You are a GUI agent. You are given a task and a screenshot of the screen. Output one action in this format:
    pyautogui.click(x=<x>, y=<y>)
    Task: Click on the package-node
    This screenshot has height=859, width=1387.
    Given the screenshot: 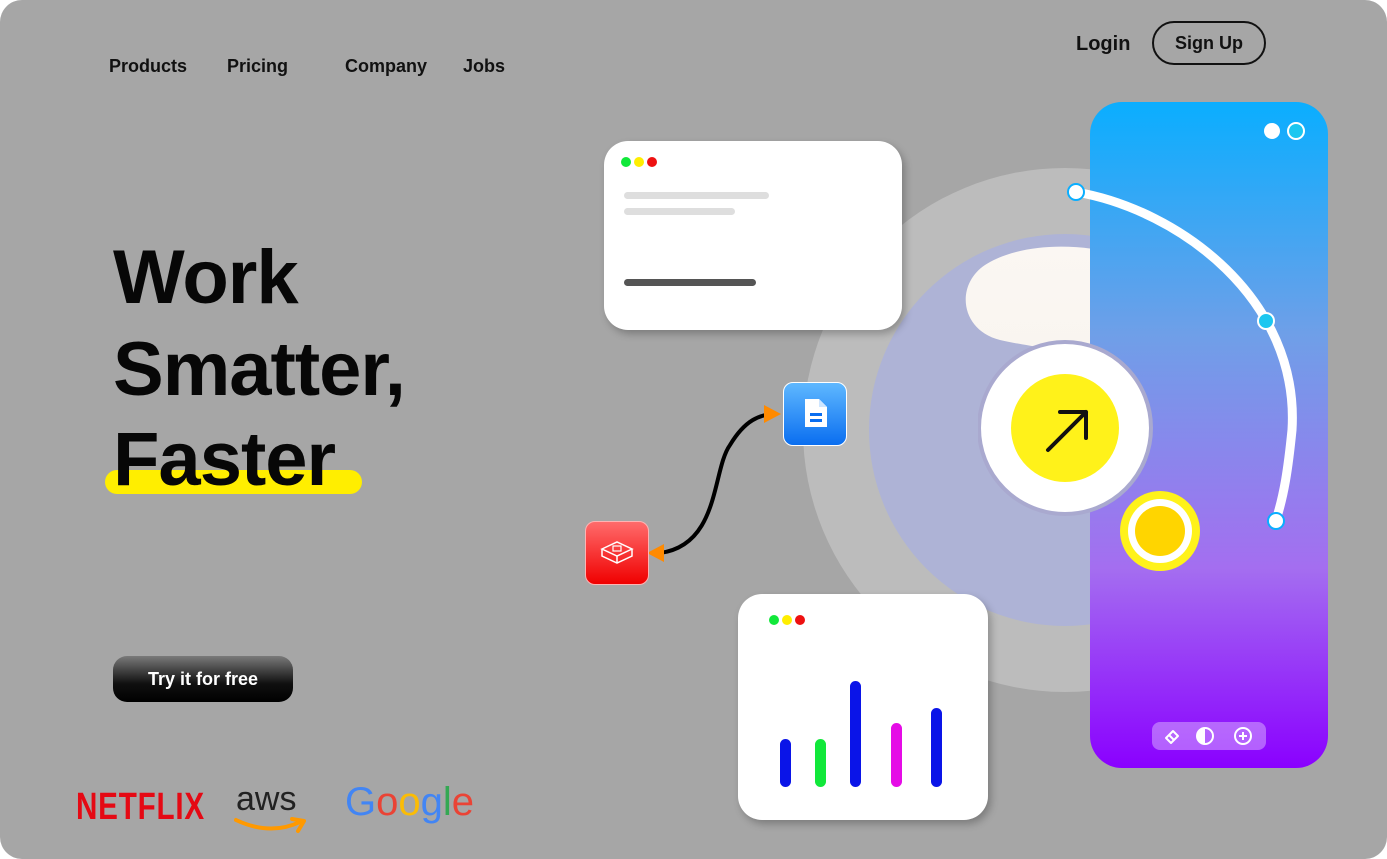 What is the action you would take?
    pyautogui.click(x=617, y=553)
    